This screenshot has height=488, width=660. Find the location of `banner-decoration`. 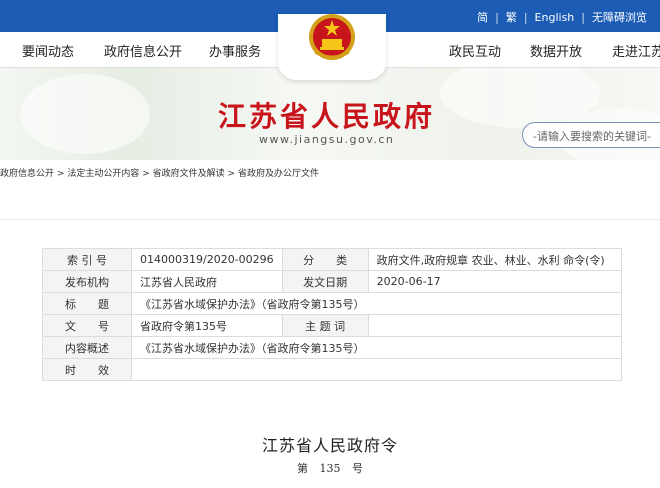

banner-decoration is located at coordinates (85, 114).